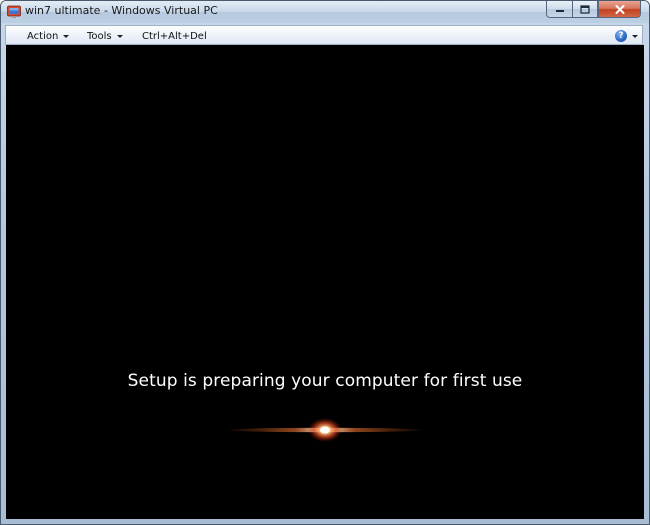 The image size is (650, 525). Describe the element at coordinates (14, 11) in the screenshot. I see `virtual-pc-icon` at that location.